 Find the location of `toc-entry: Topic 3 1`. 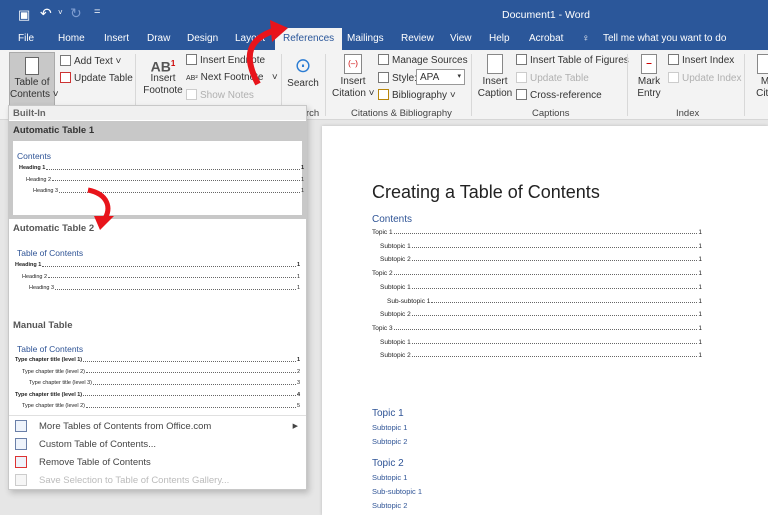

toc-entry: Topic 3 1 is located at coordinates (537, 328).